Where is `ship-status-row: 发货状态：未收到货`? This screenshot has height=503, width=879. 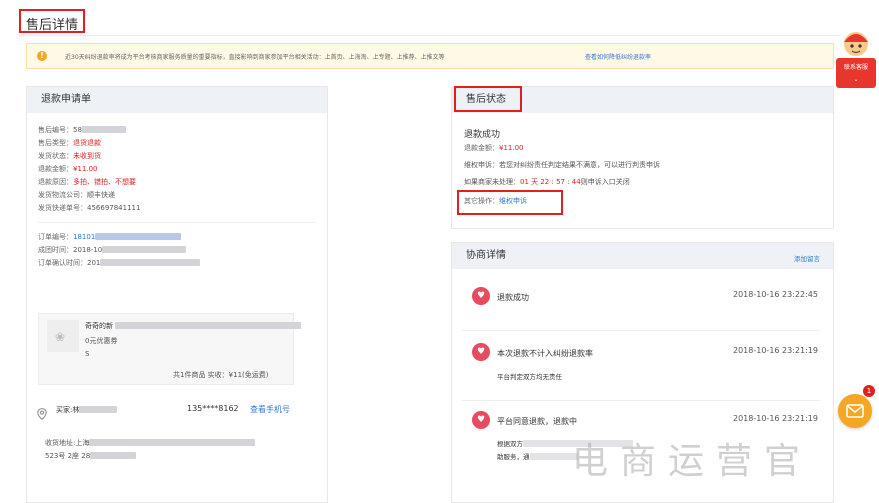
ship-status-row: 发货状态：未收到货 is located at coordinates (69, 156).